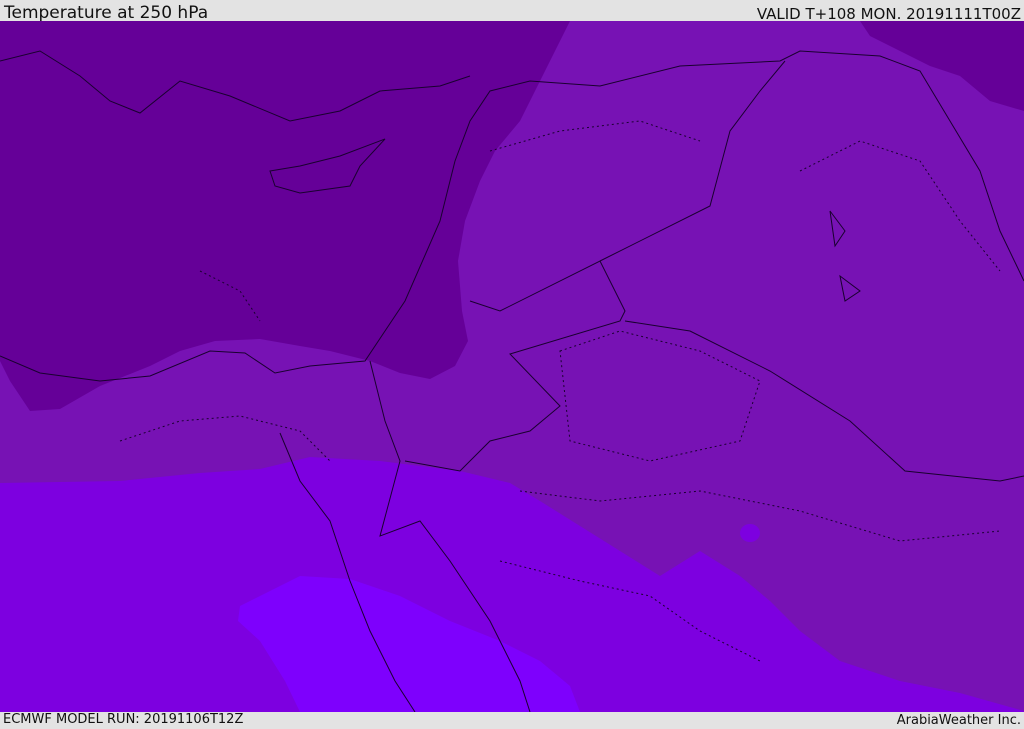  Describe the element at coordinates (106, 13) in the screenshot. I see `map-title: Temperature at 250 hPa` at that location.